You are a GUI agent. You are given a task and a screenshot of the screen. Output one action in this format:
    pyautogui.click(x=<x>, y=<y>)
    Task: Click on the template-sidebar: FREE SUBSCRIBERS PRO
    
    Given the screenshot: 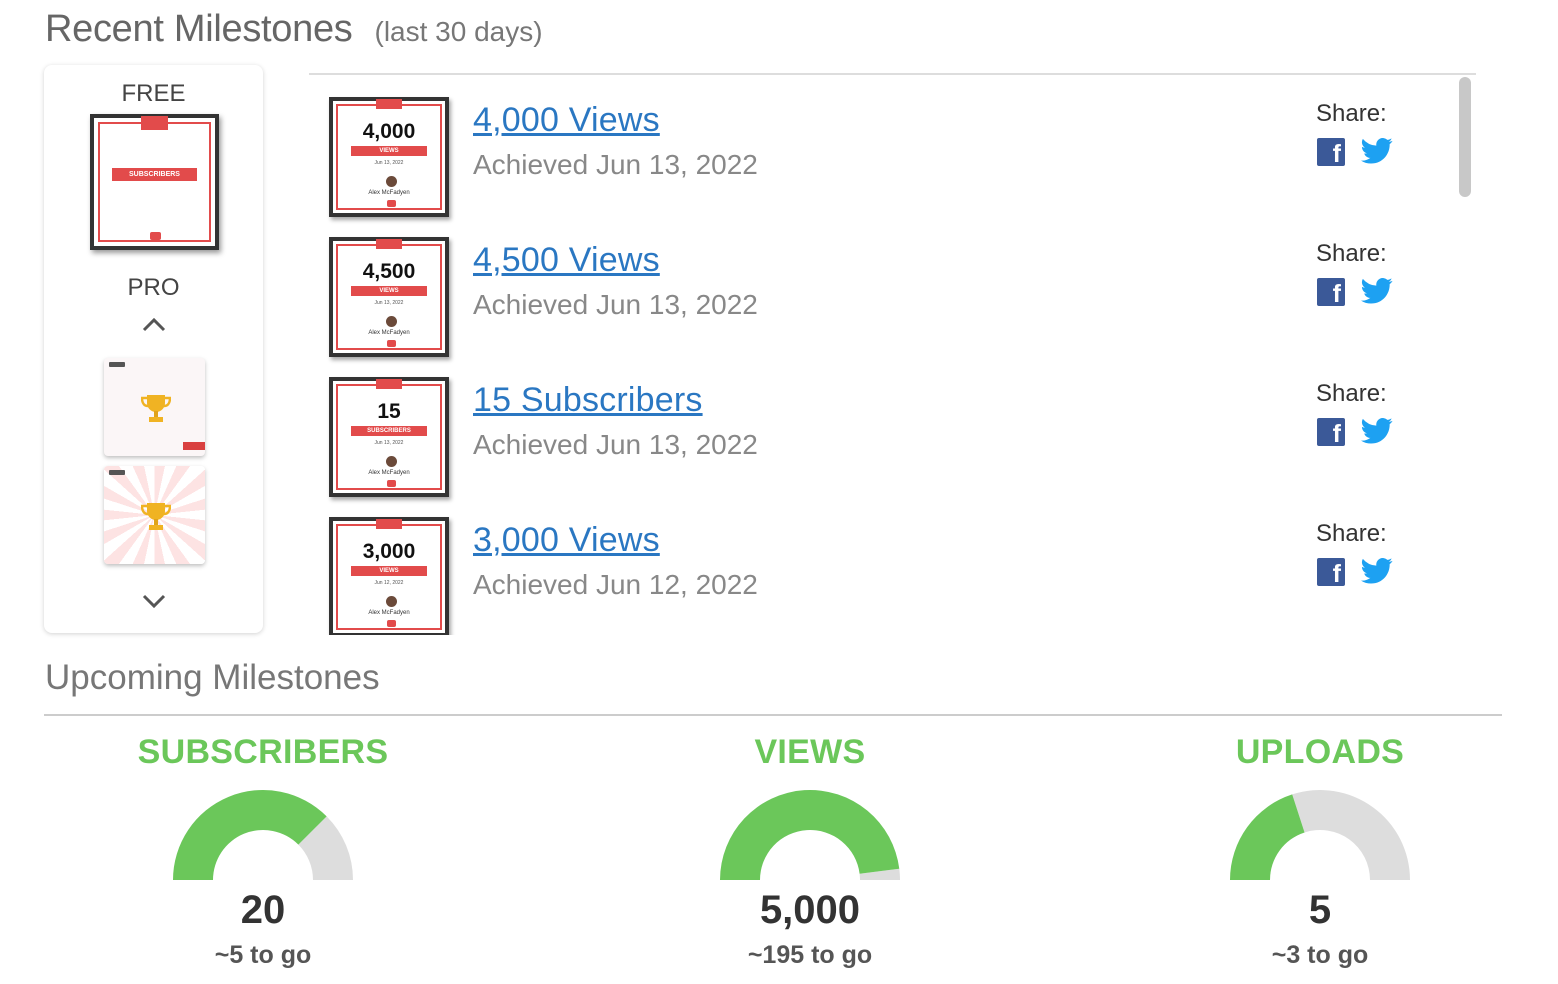 What is the action you would take?
    pyautogui.click(x=153, y=349)
    